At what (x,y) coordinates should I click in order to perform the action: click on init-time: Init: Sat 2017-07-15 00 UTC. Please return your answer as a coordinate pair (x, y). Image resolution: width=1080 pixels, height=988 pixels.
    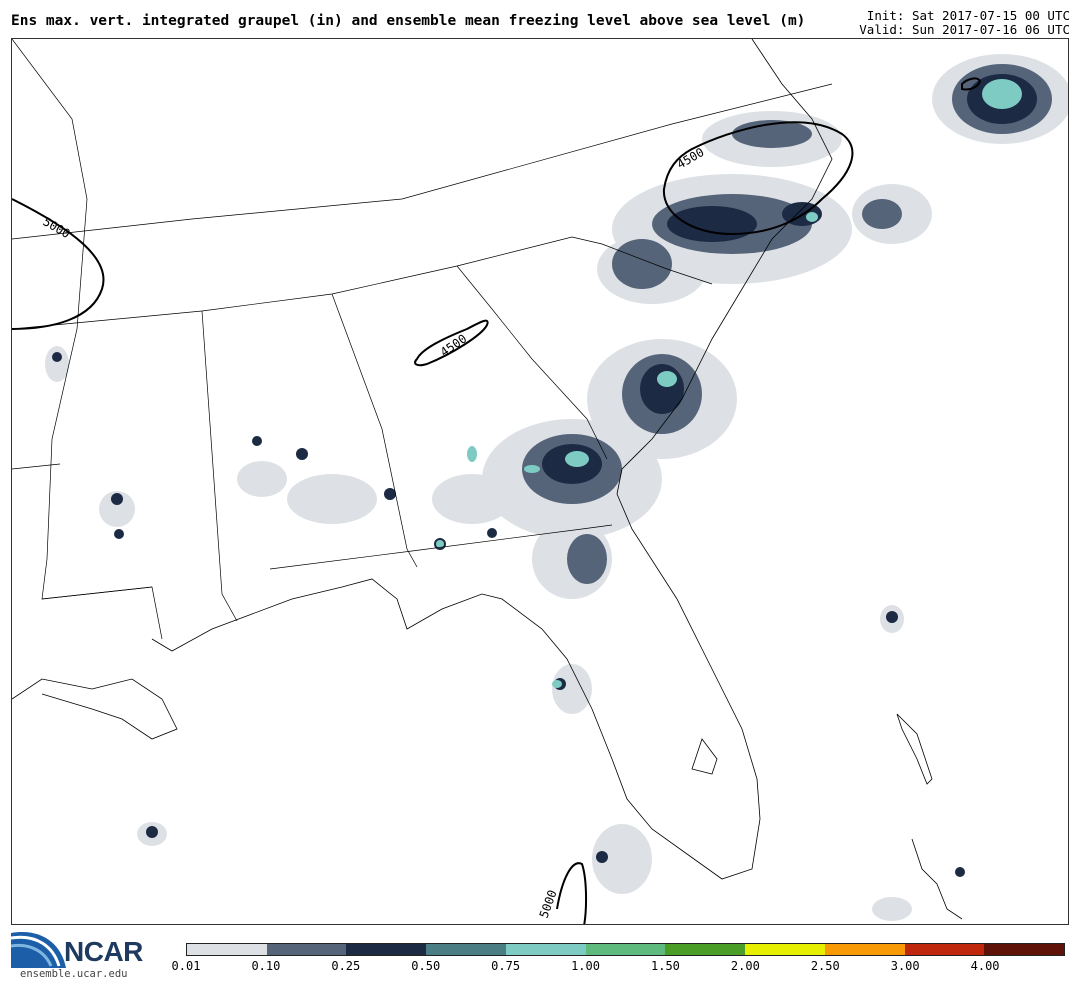
    Looking at the image, I should click on (968, 15).